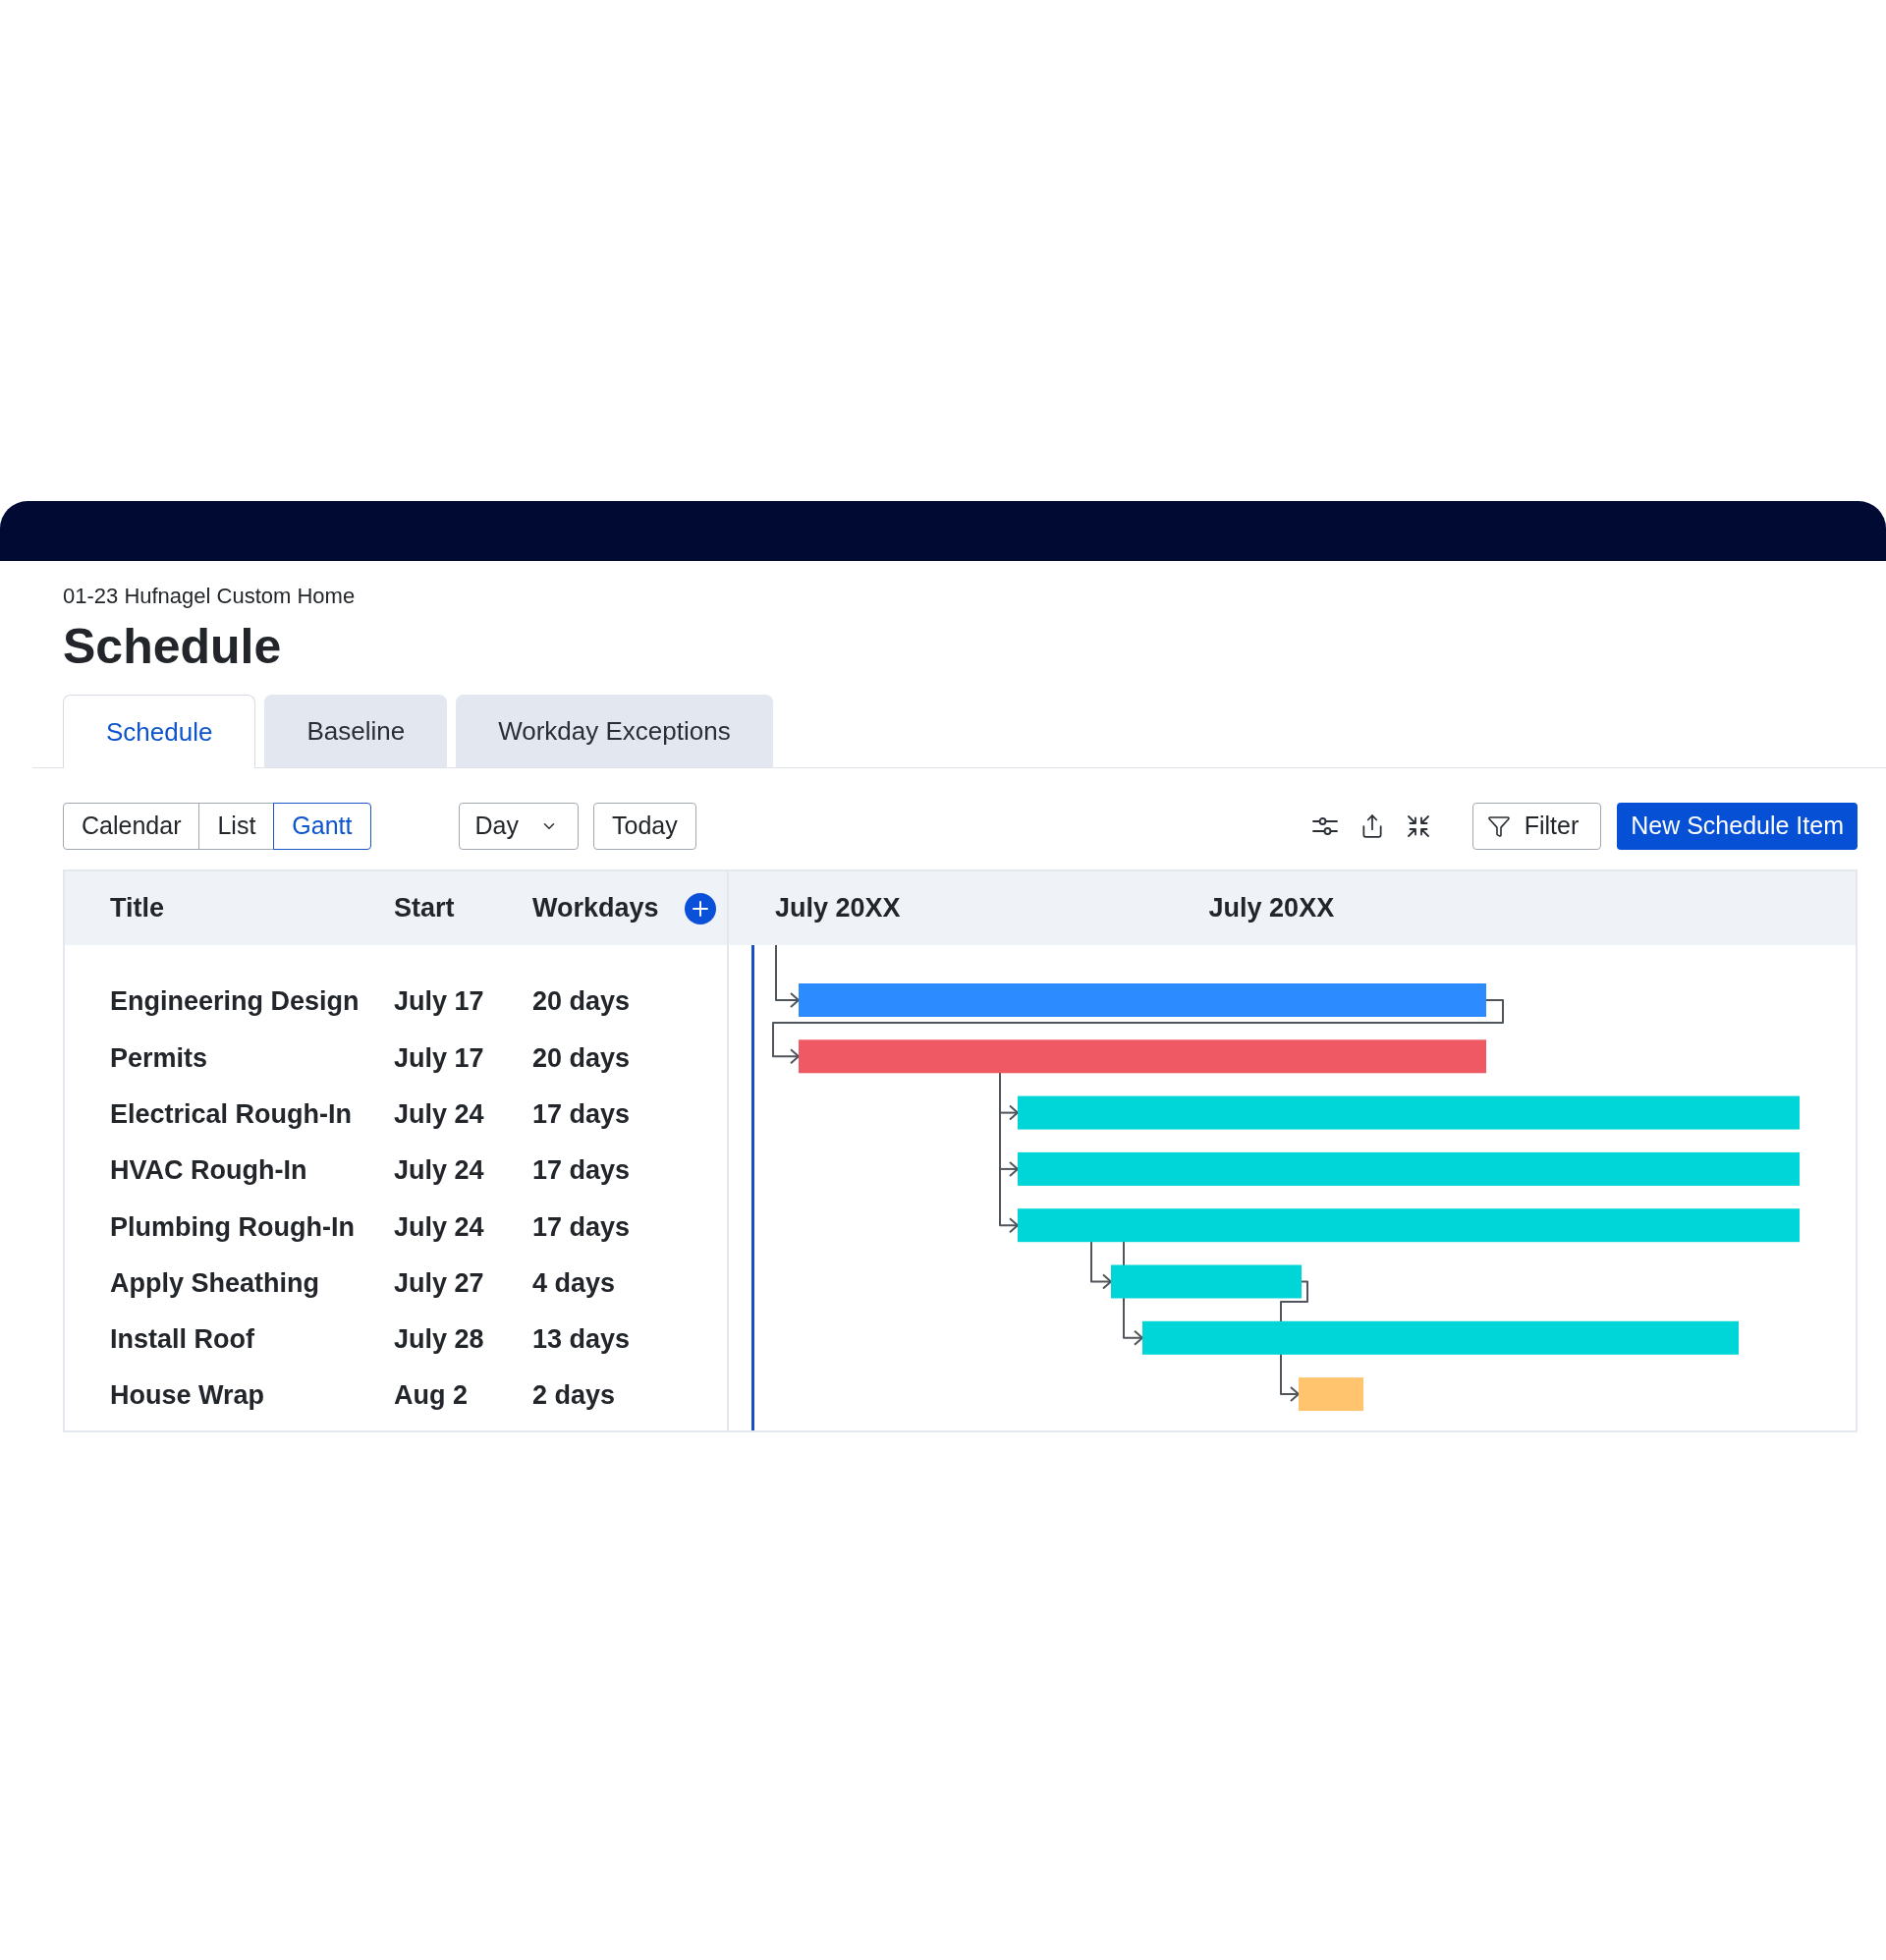 This screenshot has height=1960, width=1886. I want to click on new-schedule-item-button: New Schedule Item, so click(1737, 826).